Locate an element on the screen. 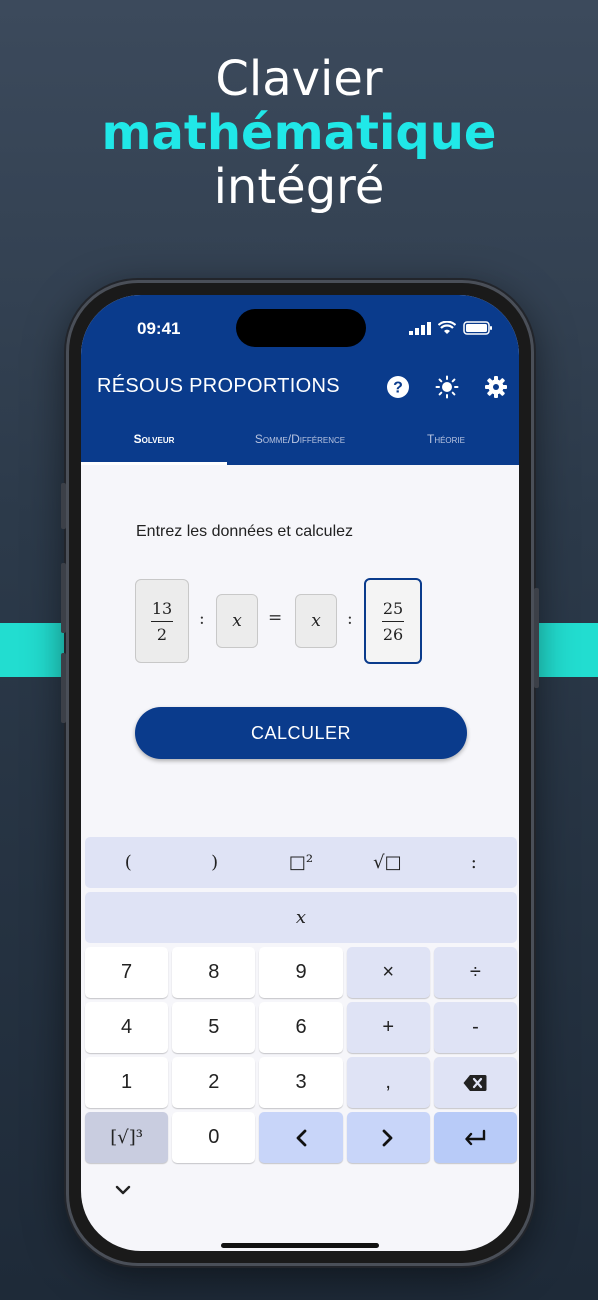  ratio-sign-1: : is located at coordinates (202, 619).